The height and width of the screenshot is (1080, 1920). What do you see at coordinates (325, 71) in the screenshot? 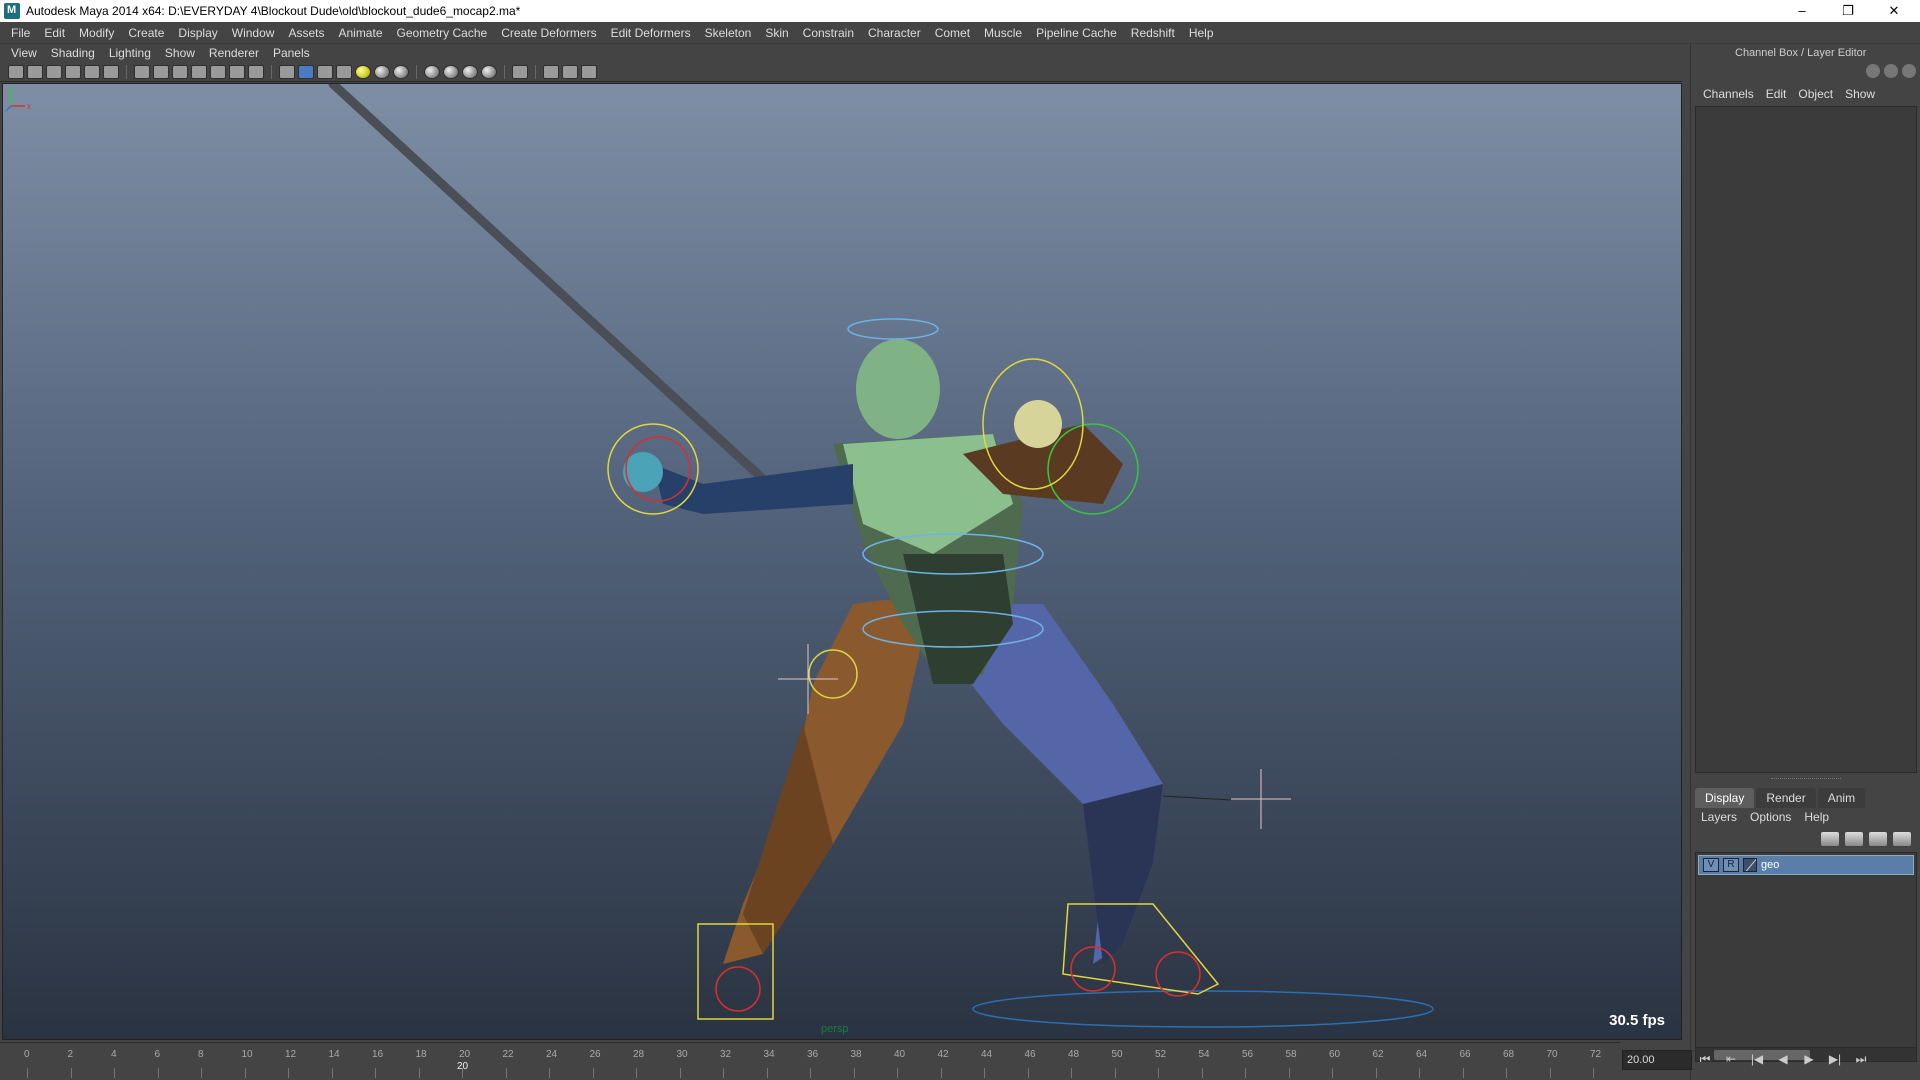
I see `wireframe-on-shaded-icon` at bounding box center [325, 71].